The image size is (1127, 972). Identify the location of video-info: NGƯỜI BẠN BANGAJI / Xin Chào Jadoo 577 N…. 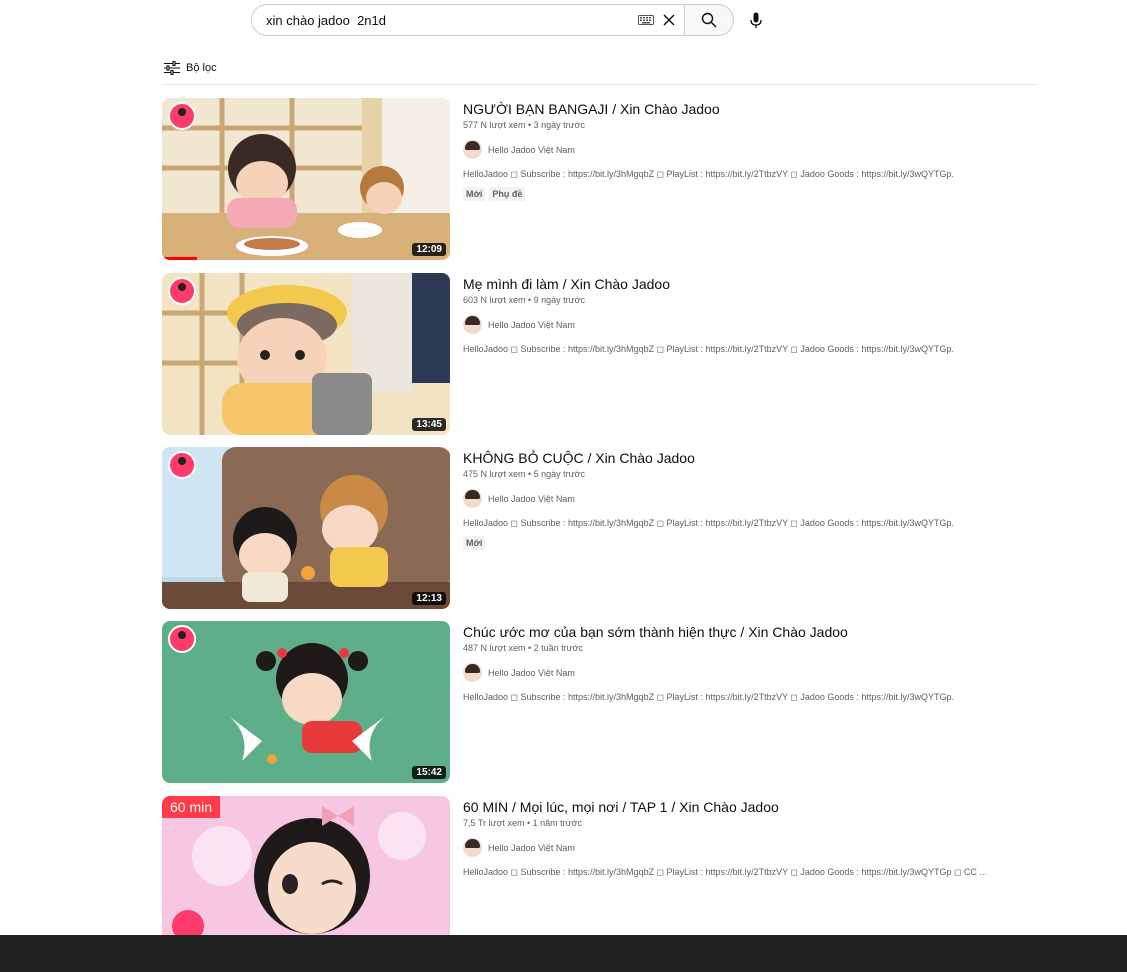
(750, 149).